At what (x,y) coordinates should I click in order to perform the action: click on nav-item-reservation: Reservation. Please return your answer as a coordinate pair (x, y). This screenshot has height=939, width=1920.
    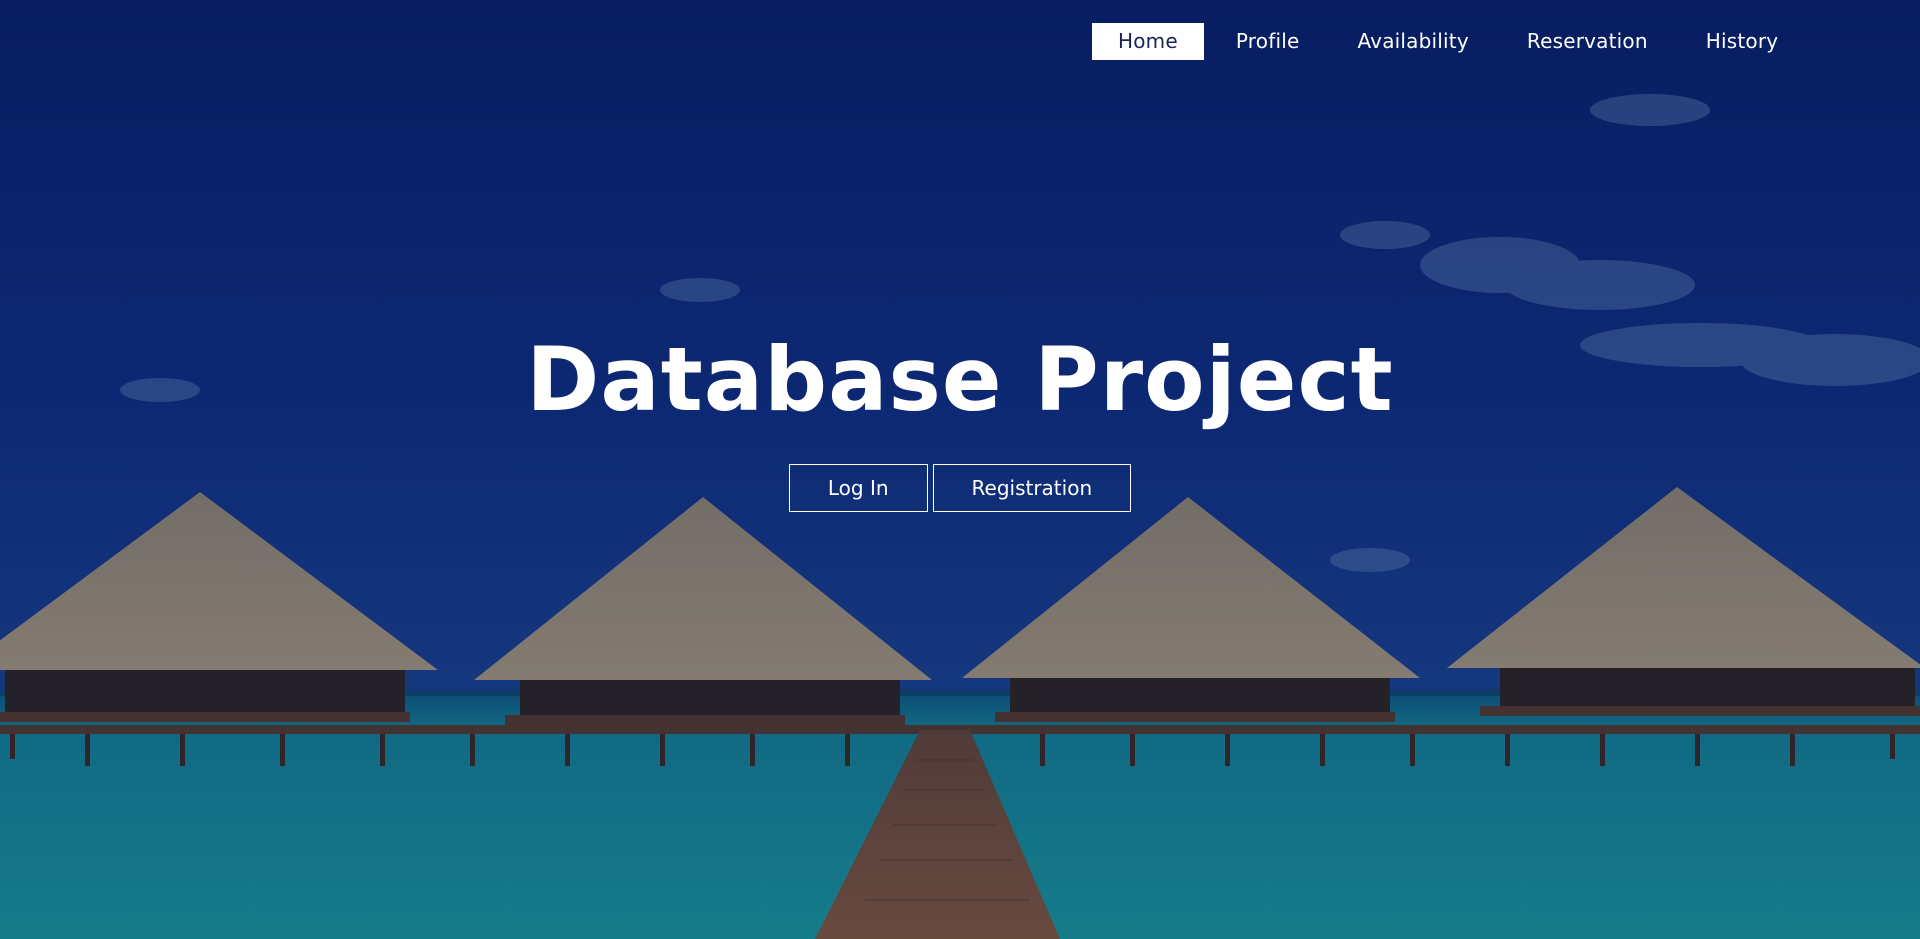
    Looking at the image, I should click on (1587, 41).